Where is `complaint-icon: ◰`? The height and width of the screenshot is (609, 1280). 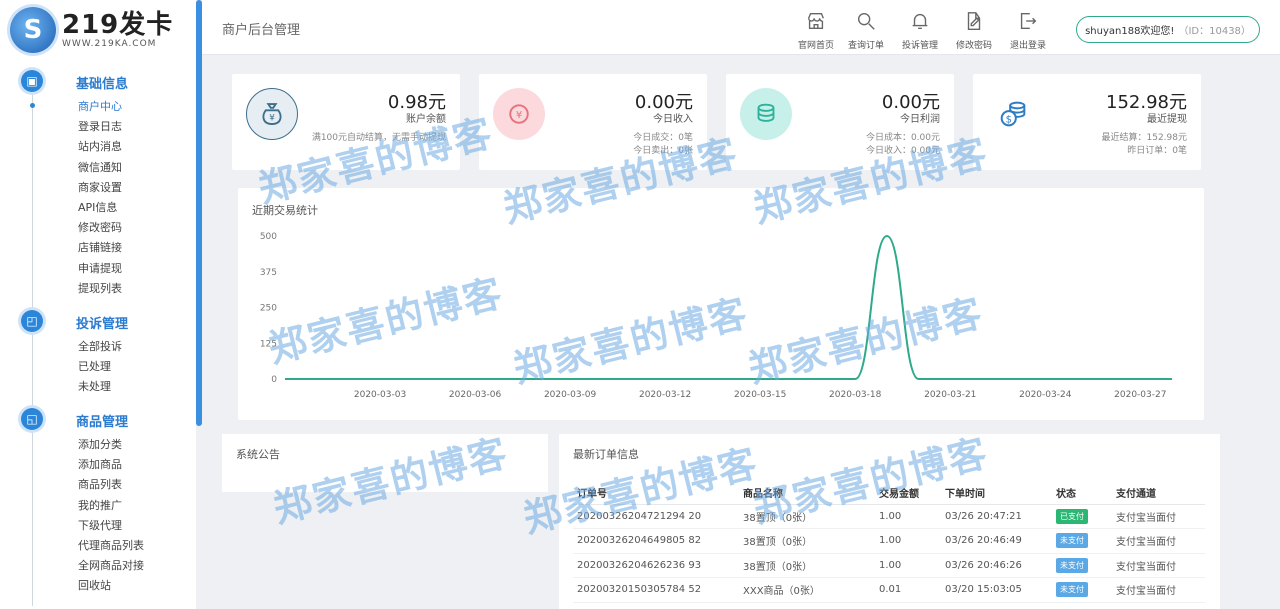 complaint-icon: ◰ is located at coordinates (32, 321).